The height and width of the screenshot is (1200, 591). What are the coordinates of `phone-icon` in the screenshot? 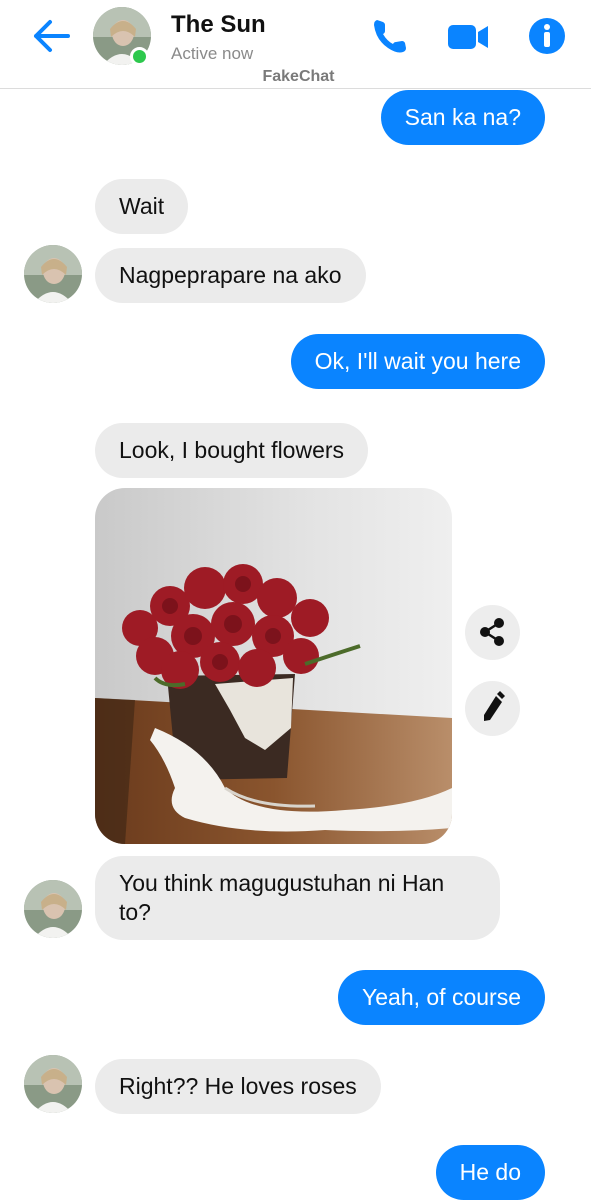 It's located at (390, 36).